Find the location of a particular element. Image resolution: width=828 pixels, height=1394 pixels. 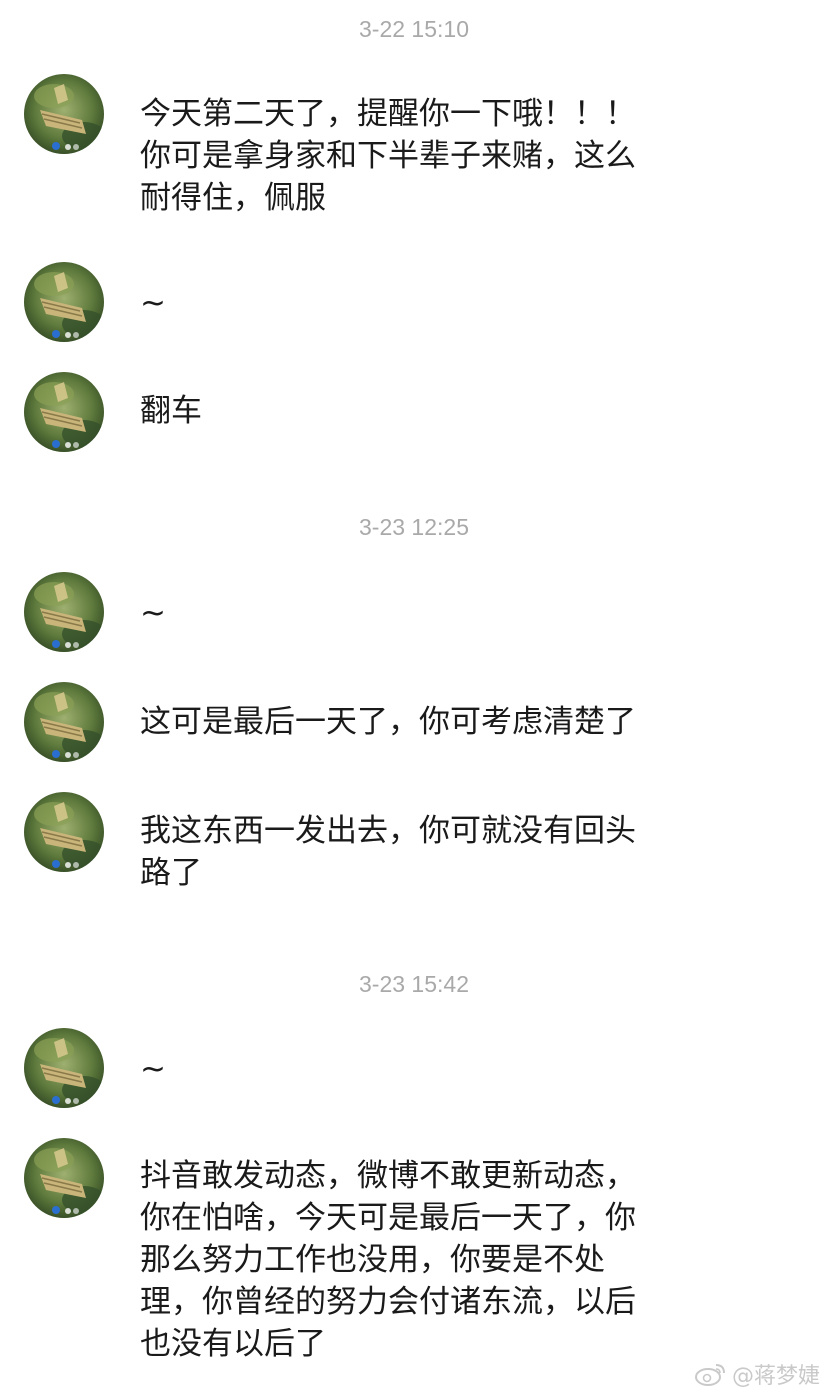

message-text: 翻车 is located at coordinates (171, 411).